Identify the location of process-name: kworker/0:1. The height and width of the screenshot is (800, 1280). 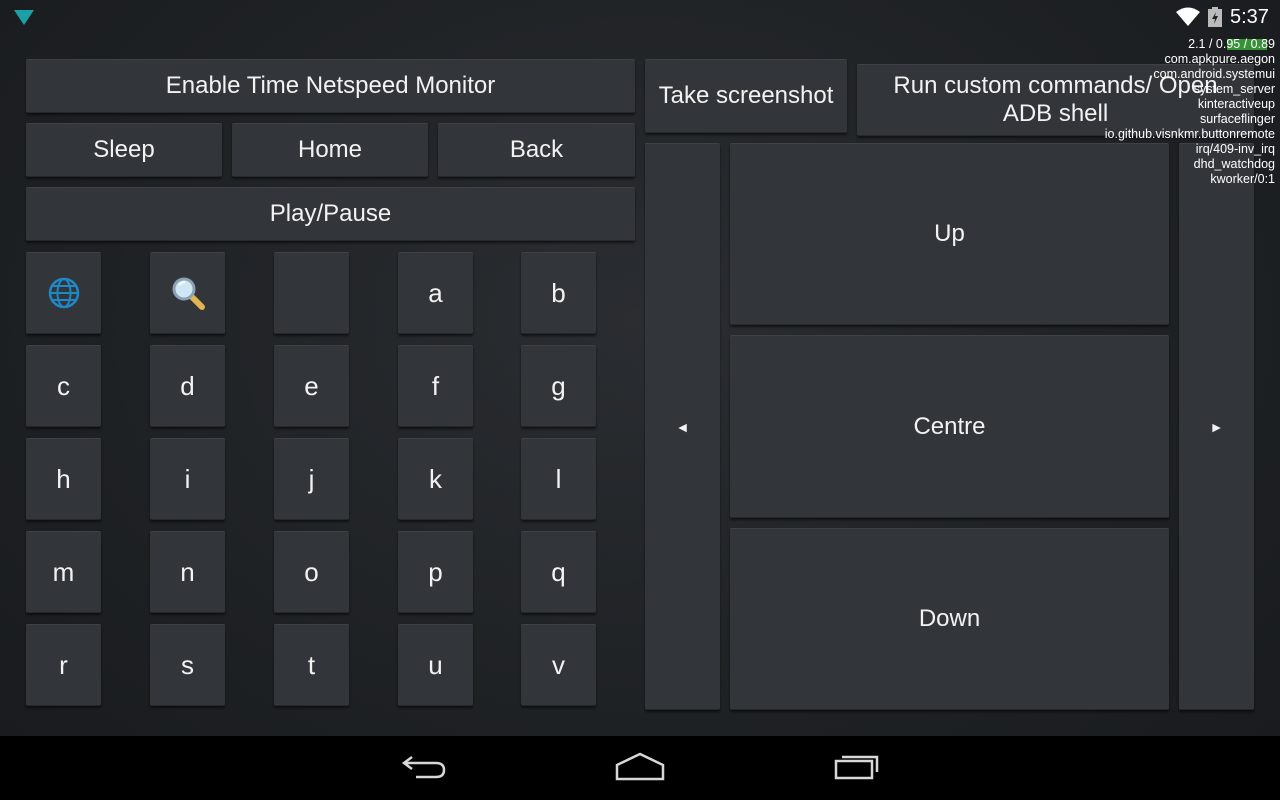
(1242, 179).